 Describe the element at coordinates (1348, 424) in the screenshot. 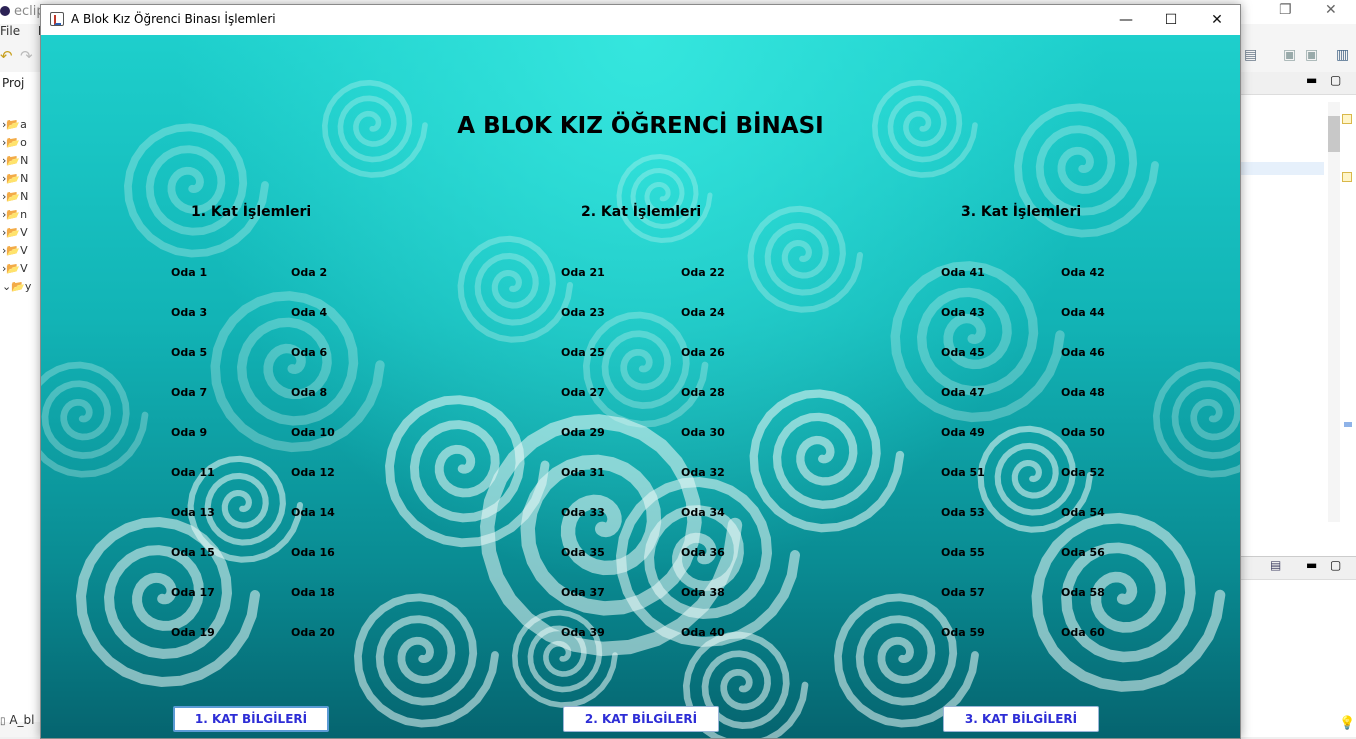

I see `occurrence-marker-icon` at that location.